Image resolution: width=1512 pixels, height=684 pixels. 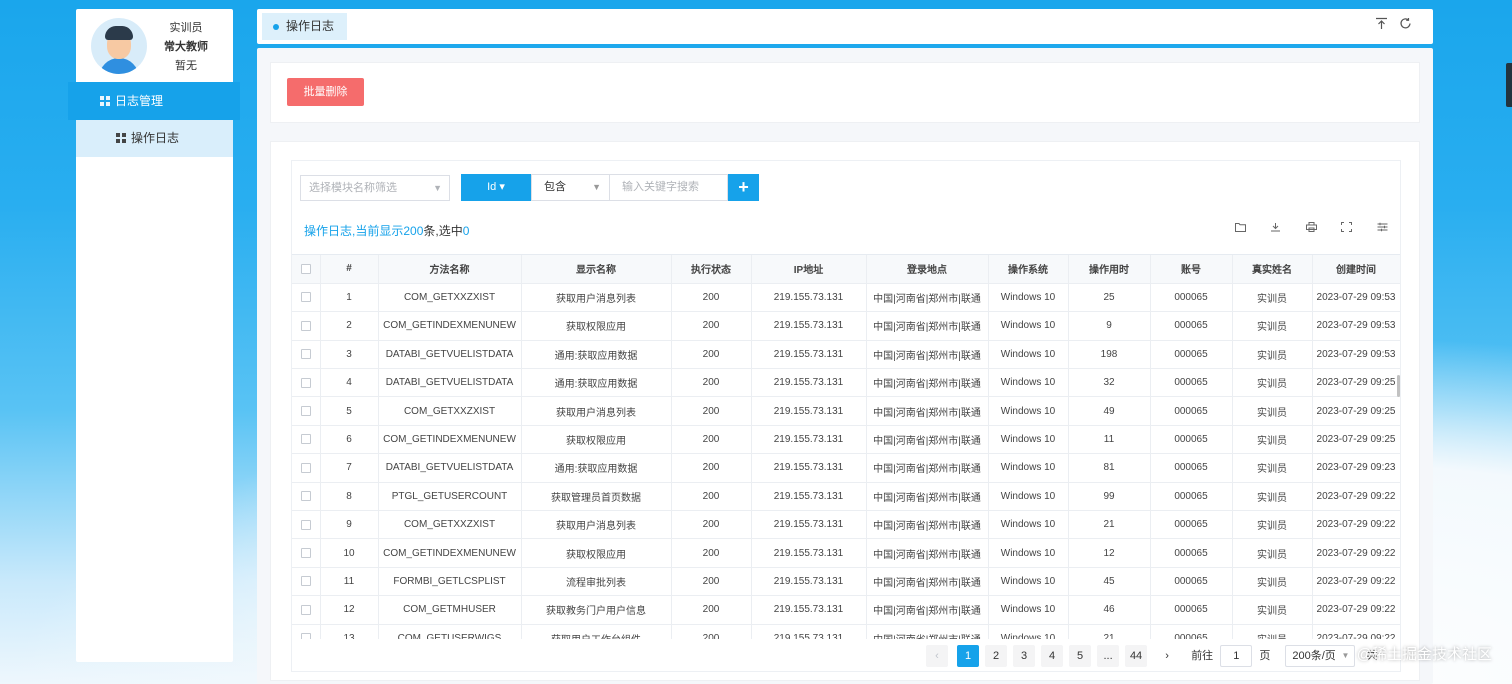 I want to click on download-icon, so click(x=1276, y=228).